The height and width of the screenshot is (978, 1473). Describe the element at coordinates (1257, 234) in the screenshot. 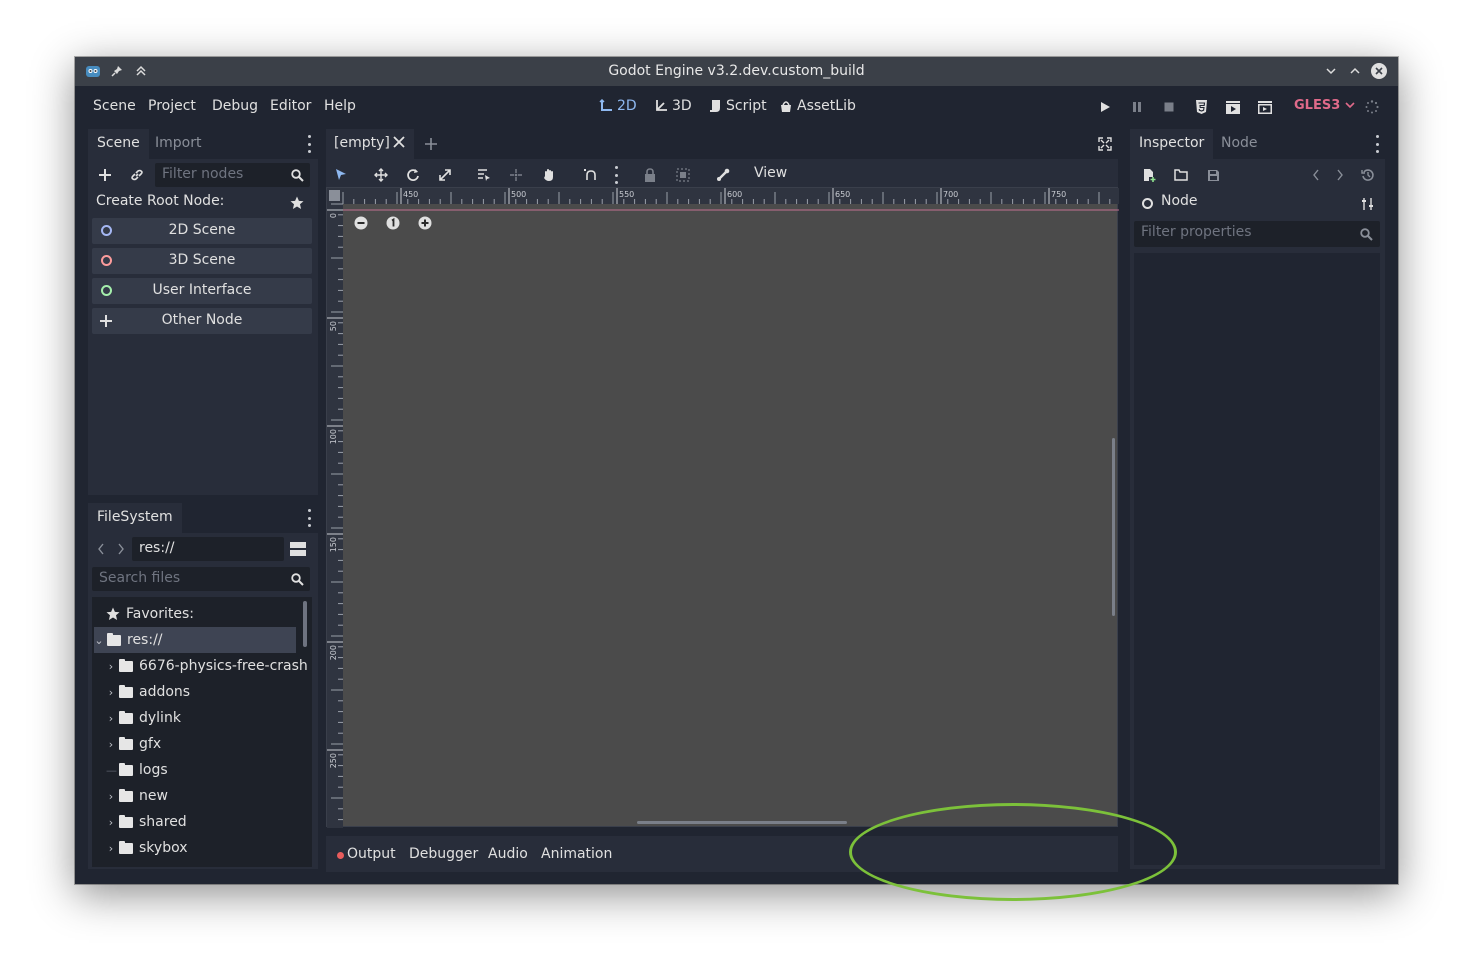

I see `filter-properties-input: Filter properties` at that location.